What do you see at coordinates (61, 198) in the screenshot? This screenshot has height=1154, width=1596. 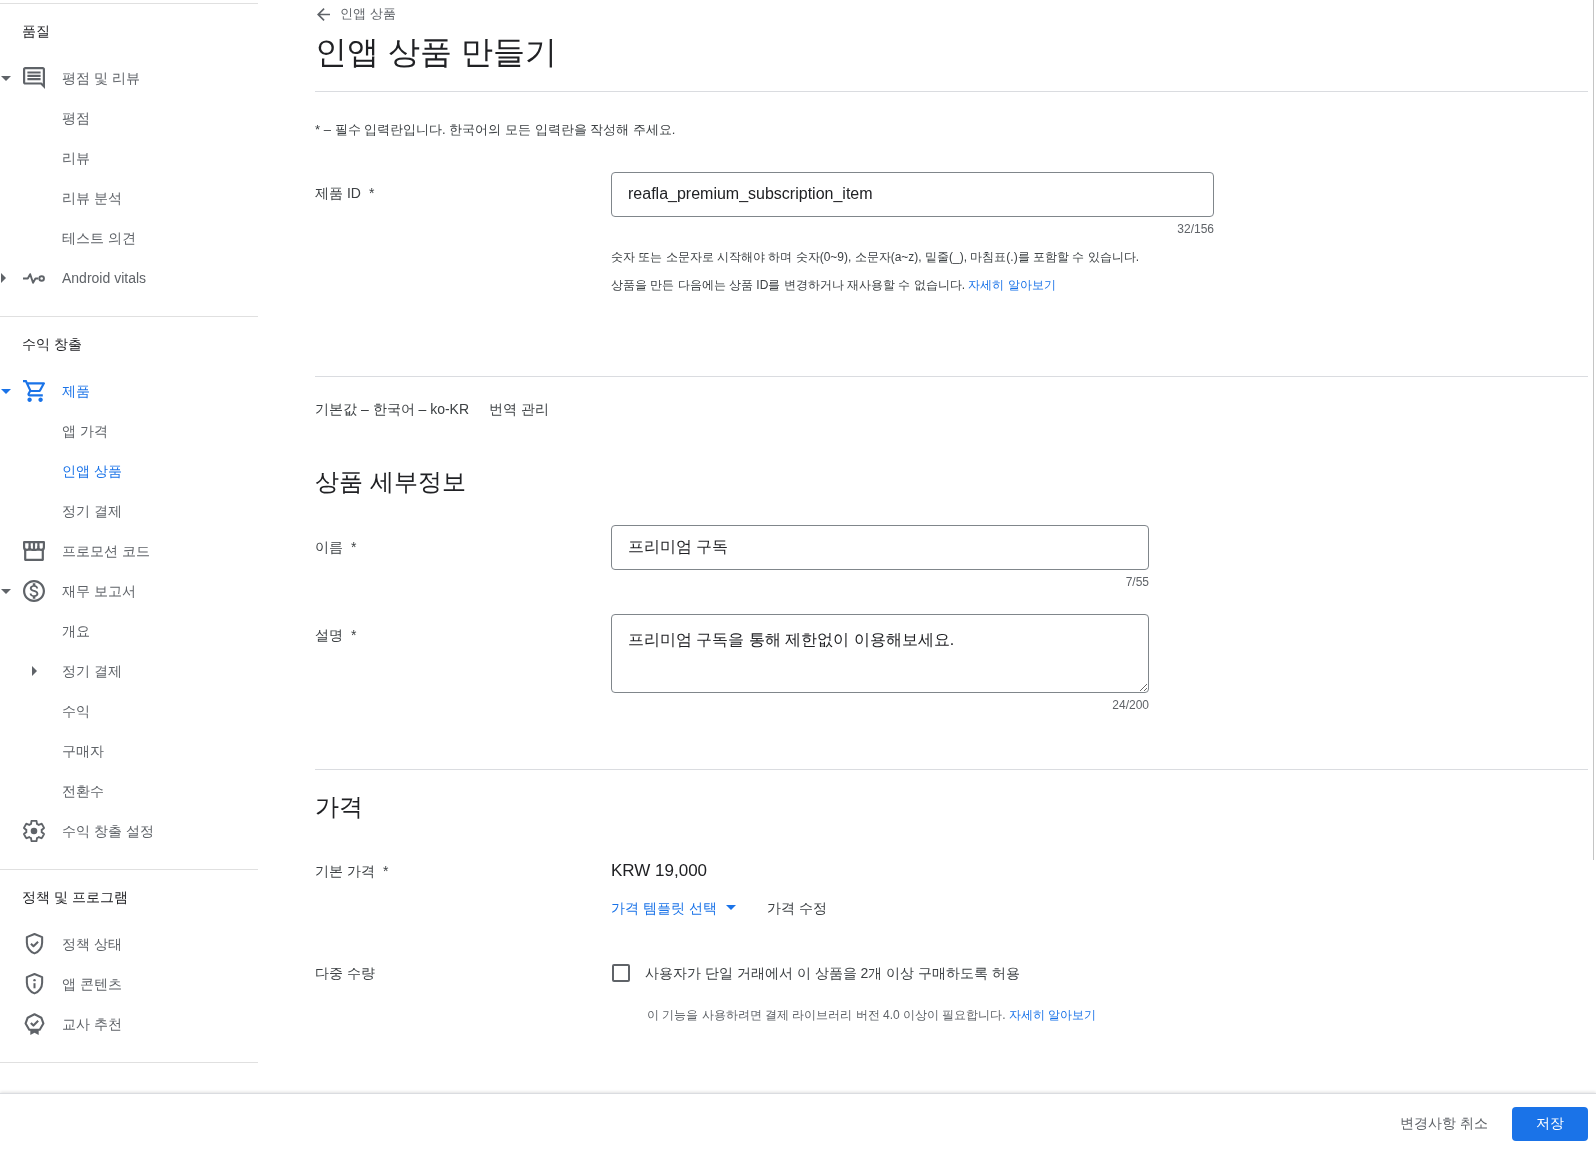 I see `sidebar-item: 리뷰 분석` at bounding box center [61, 198].